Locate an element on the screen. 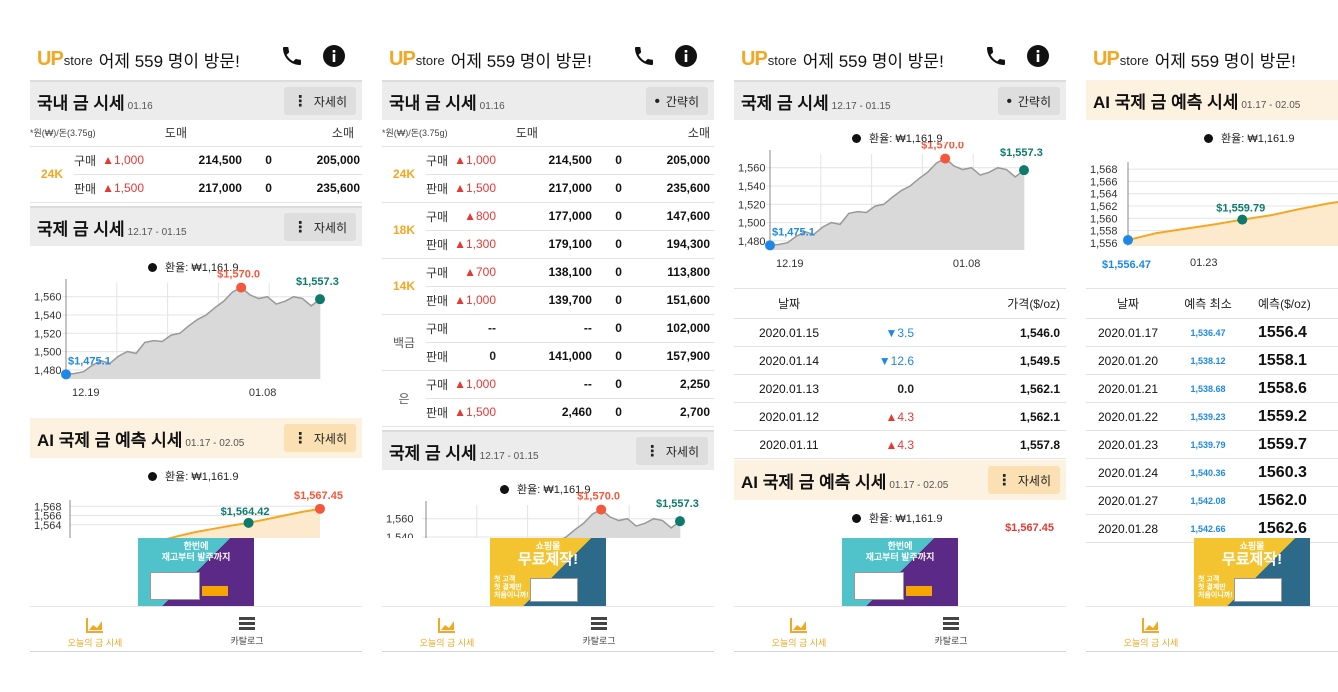 This screenshot has height=692, width=1338. col-wholesale: 도매 is located at coordinates (527, 133).